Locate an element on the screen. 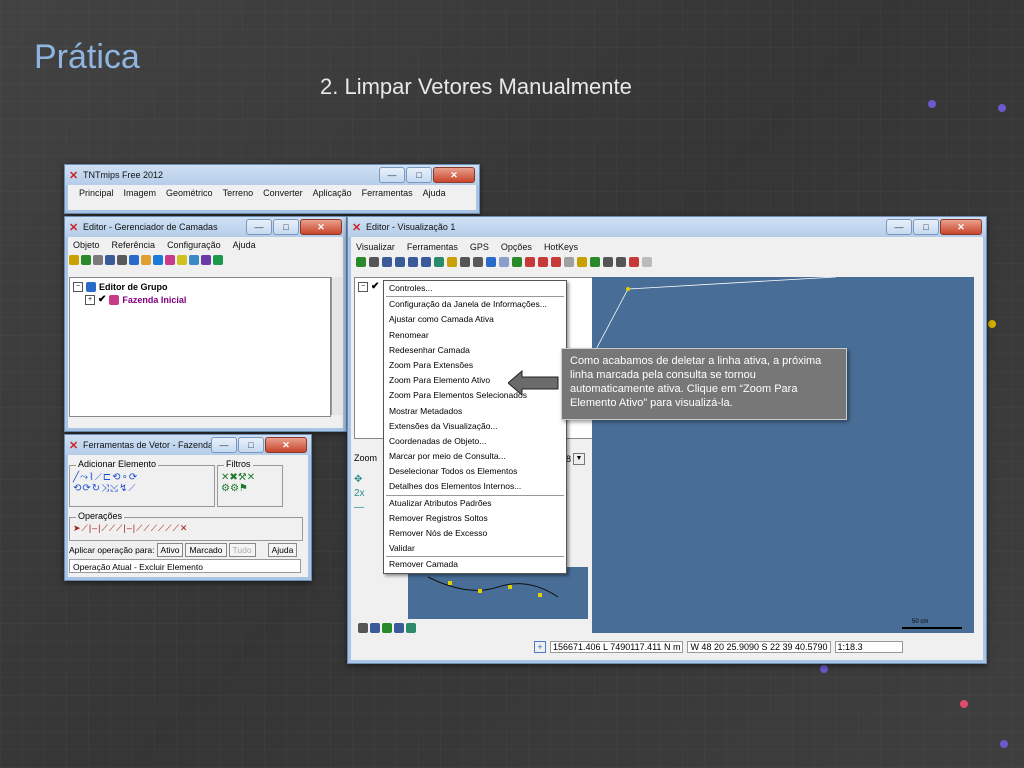  menu-item-set-active: Ajustar como Camada Ativa is located at coordinates (475, 319).